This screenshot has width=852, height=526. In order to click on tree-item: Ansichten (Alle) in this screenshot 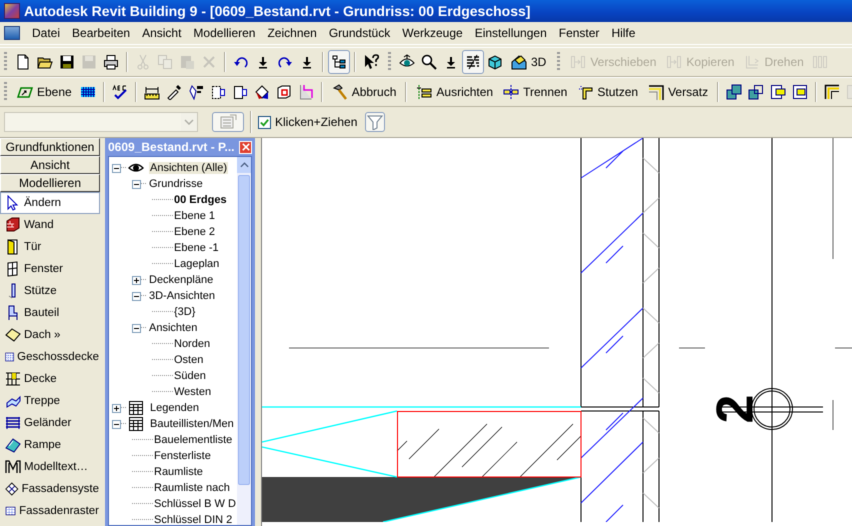, I will do `click(188, 168)`.